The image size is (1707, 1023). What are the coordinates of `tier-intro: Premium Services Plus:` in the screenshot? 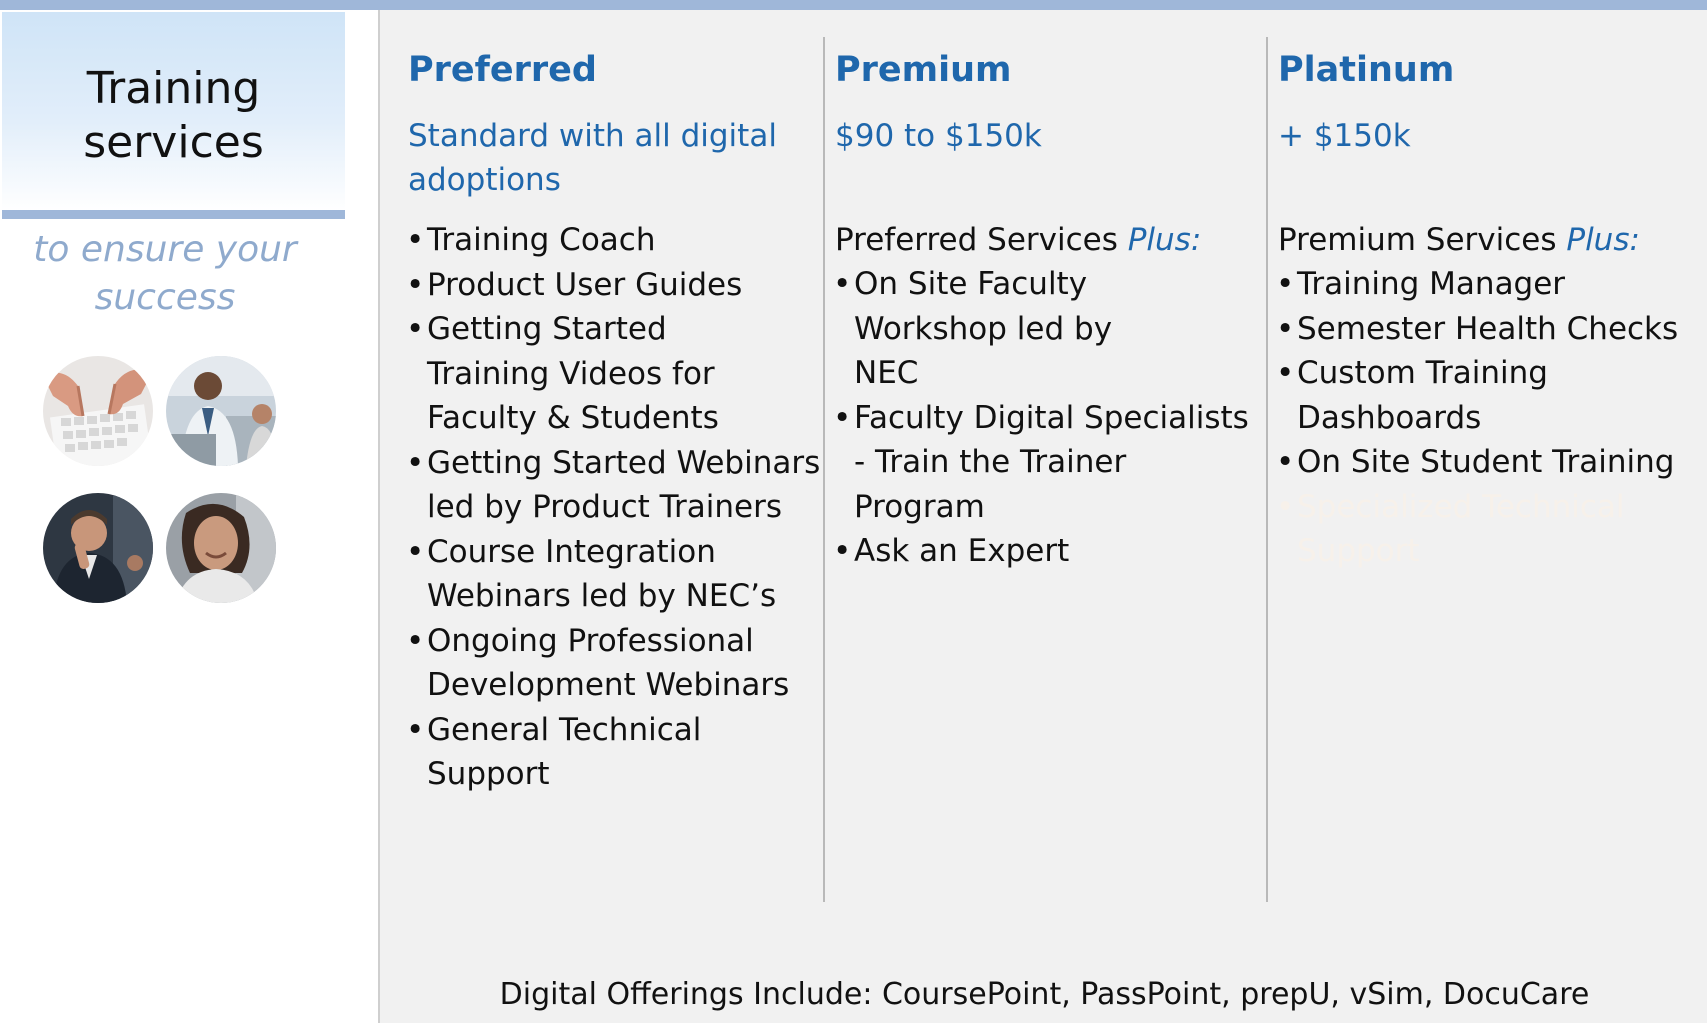 It's located at (1483, 240).